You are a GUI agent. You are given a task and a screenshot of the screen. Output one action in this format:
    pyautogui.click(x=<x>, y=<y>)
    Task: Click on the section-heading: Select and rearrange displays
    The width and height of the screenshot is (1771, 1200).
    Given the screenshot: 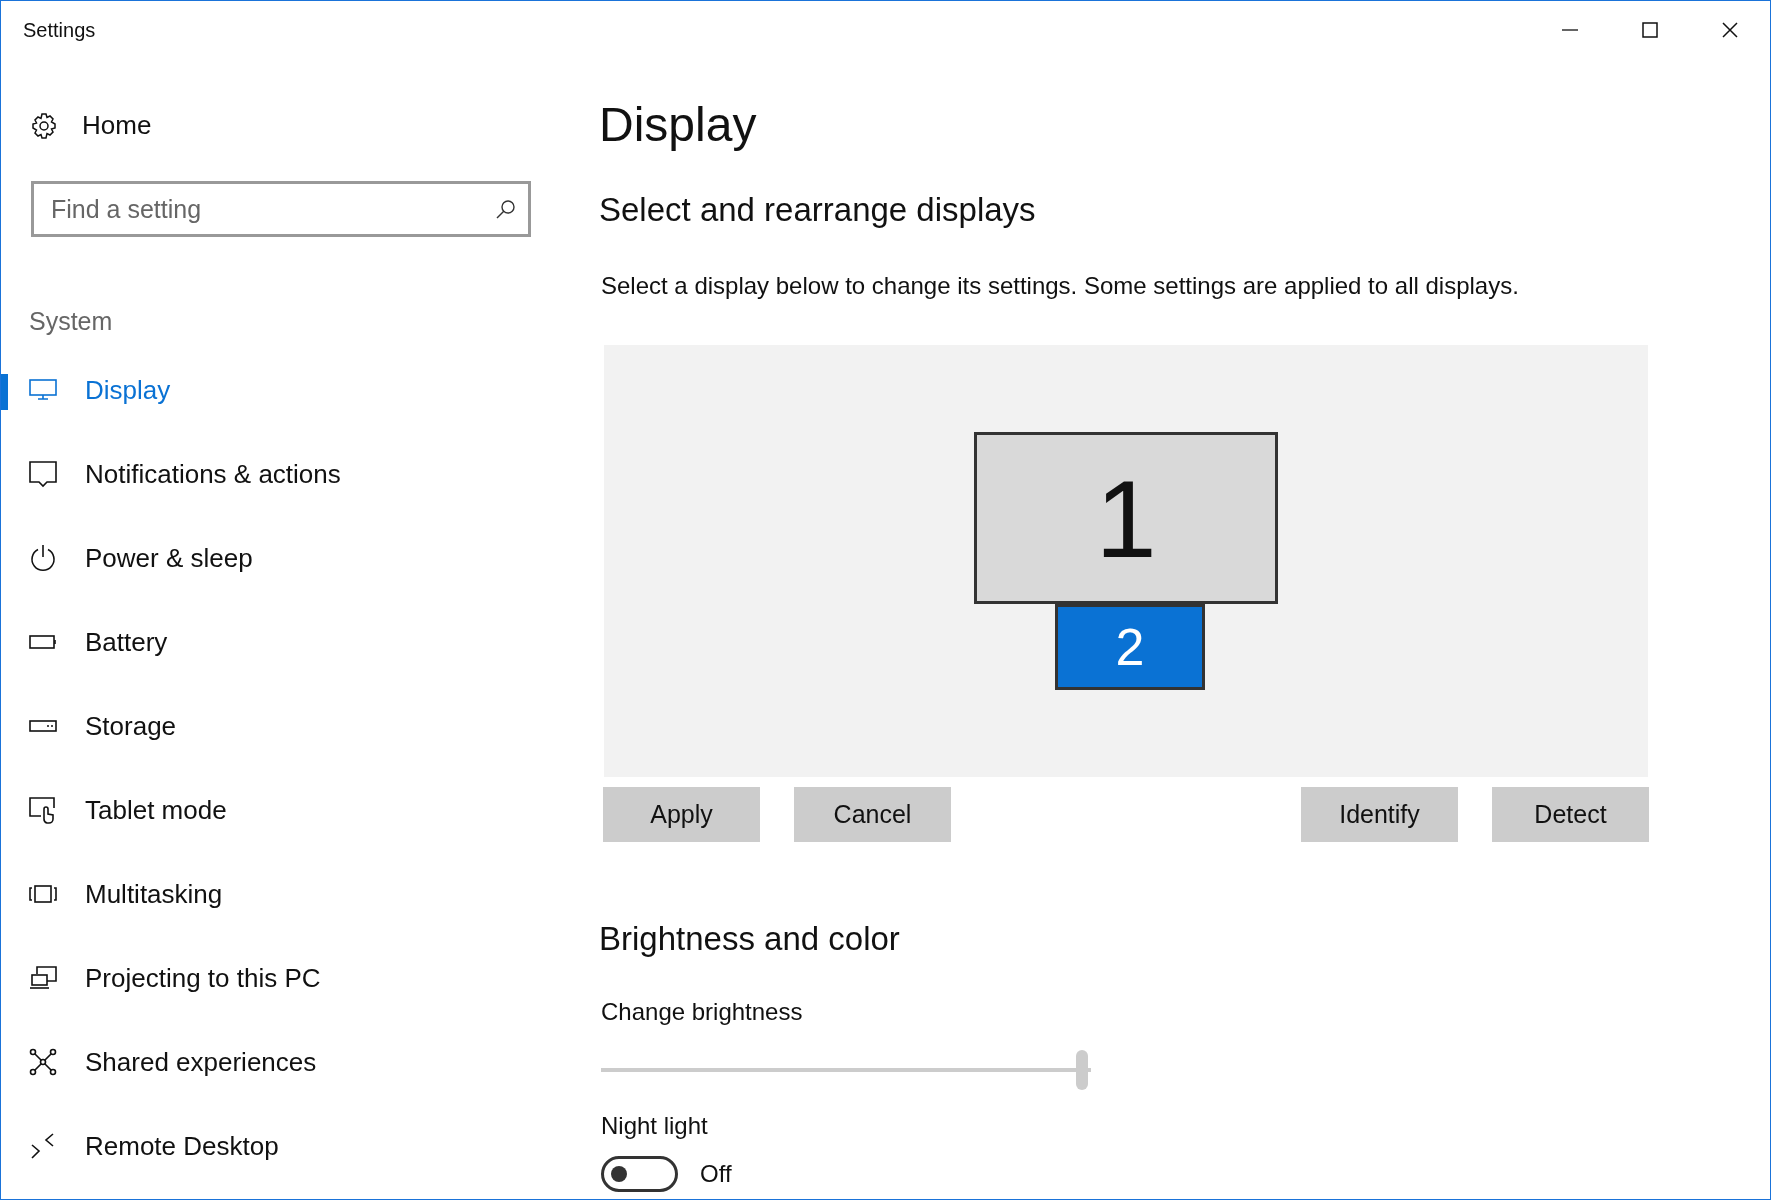 What is the action you would take?
    pyautogui.click(x=818, y=210)
    